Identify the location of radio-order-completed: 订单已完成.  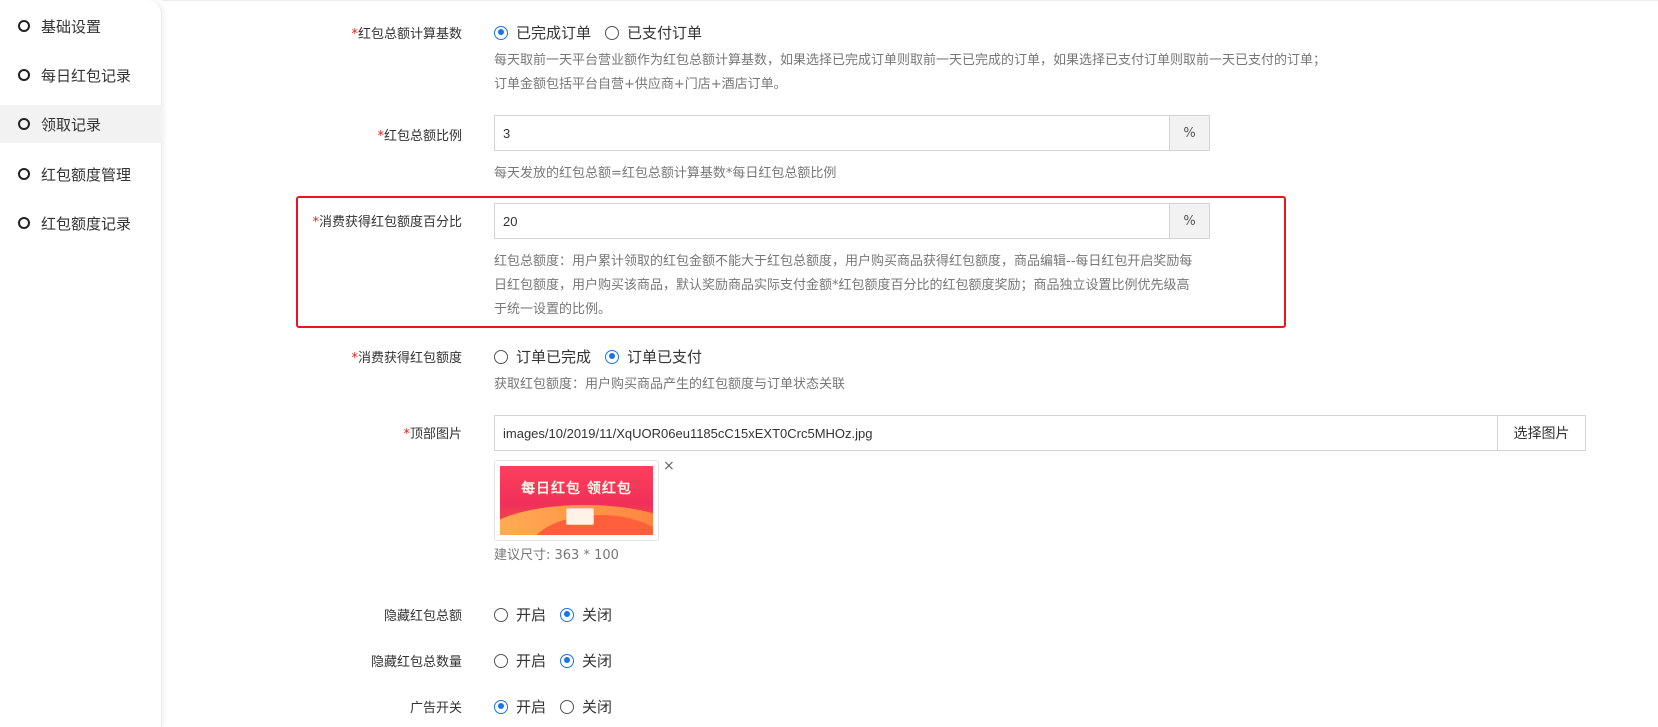
(542, 356).